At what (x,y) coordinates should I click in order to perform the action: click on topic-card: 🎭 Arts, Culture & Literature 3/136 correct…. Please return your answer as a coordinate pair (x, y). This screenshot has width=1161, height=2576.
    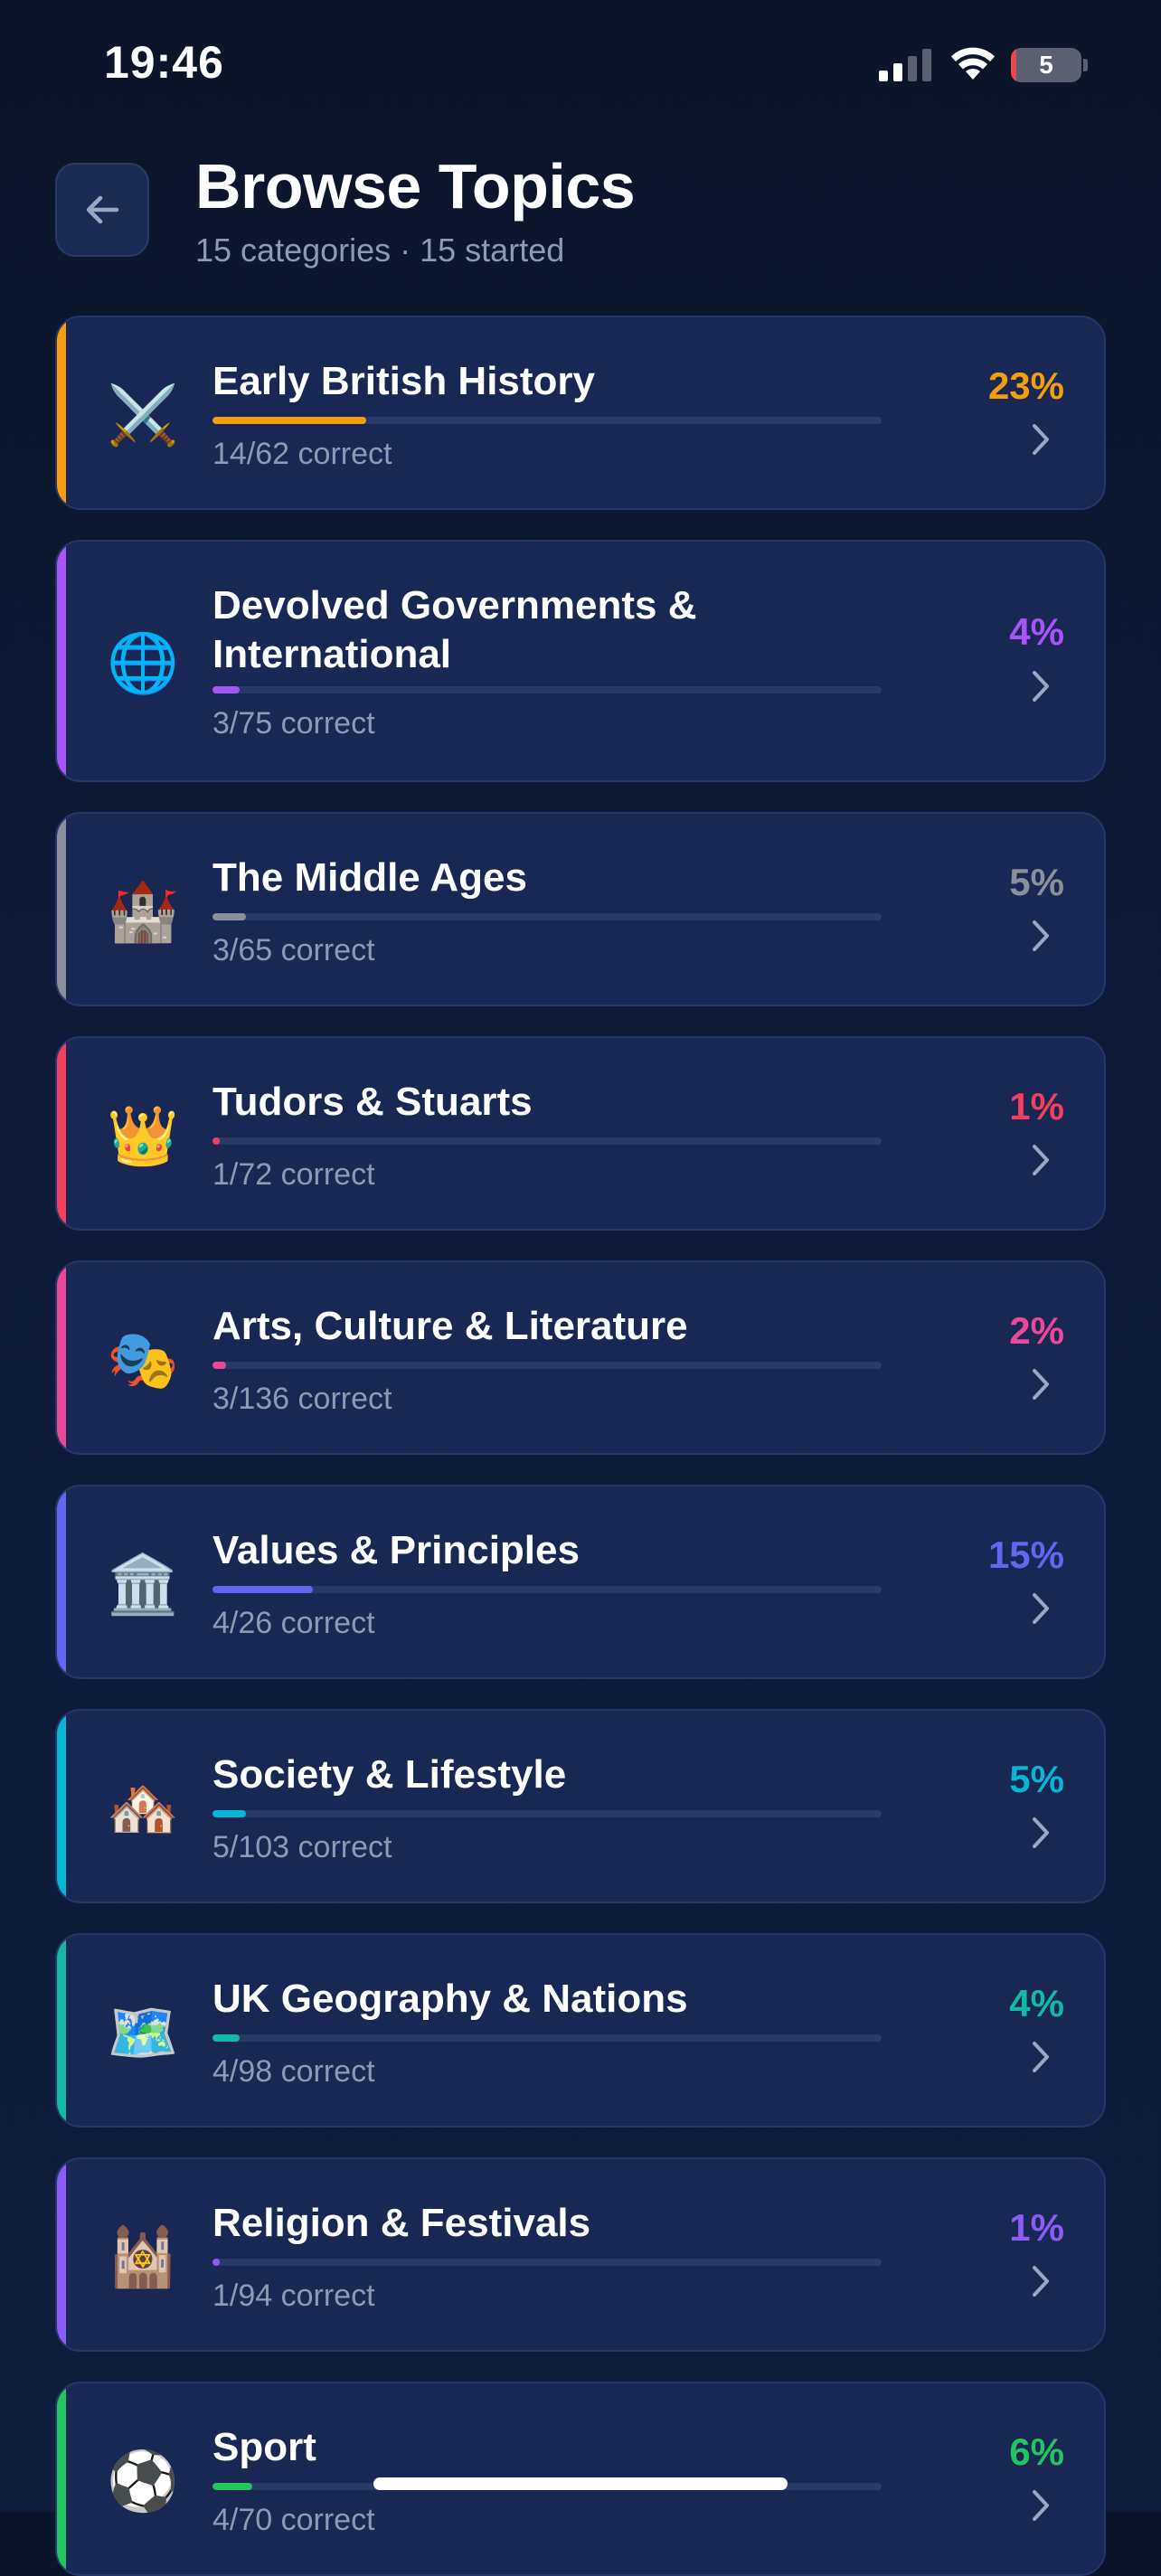
    Looking at the image, I should click on (580, 1357).